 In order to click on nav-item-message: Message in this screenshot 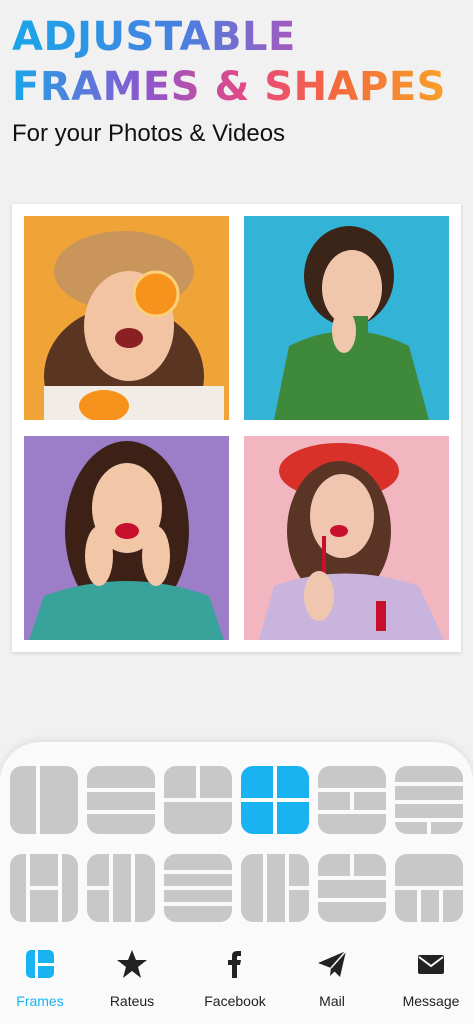, I will do `click(431, 982)`.